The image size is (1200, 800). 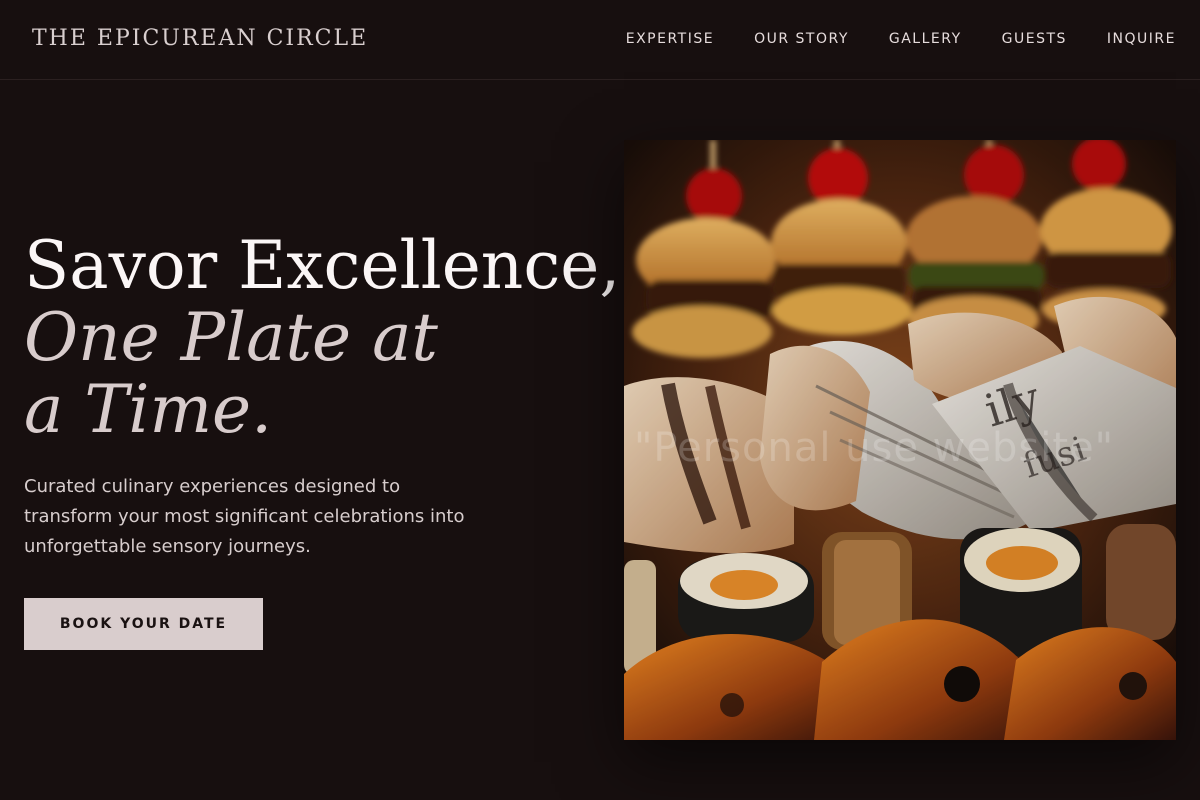 What do you see at coordinates (231, 373) in the screenshot?
I see `headline-italic: One Plate at a Time.` at bounding box center [231, 373].